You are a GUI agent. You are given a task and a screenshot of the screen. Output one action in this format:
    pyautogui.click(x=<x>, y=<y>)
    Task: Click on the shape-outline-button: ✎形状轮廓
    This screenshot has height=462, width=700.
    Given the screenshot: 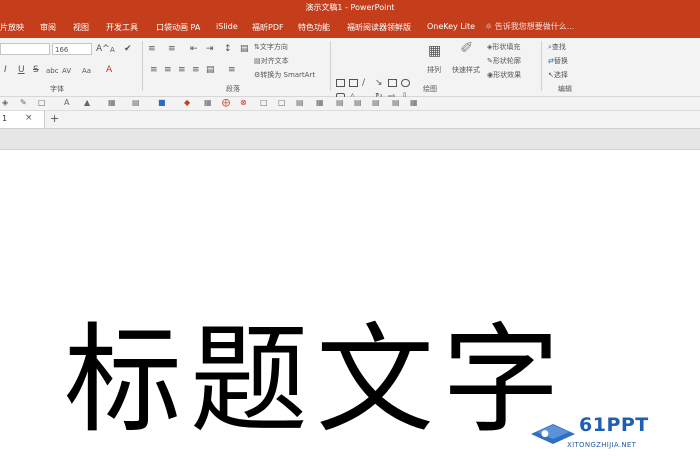 What is the action you would take?
    pyautogui.click(x=504, y=61)
    